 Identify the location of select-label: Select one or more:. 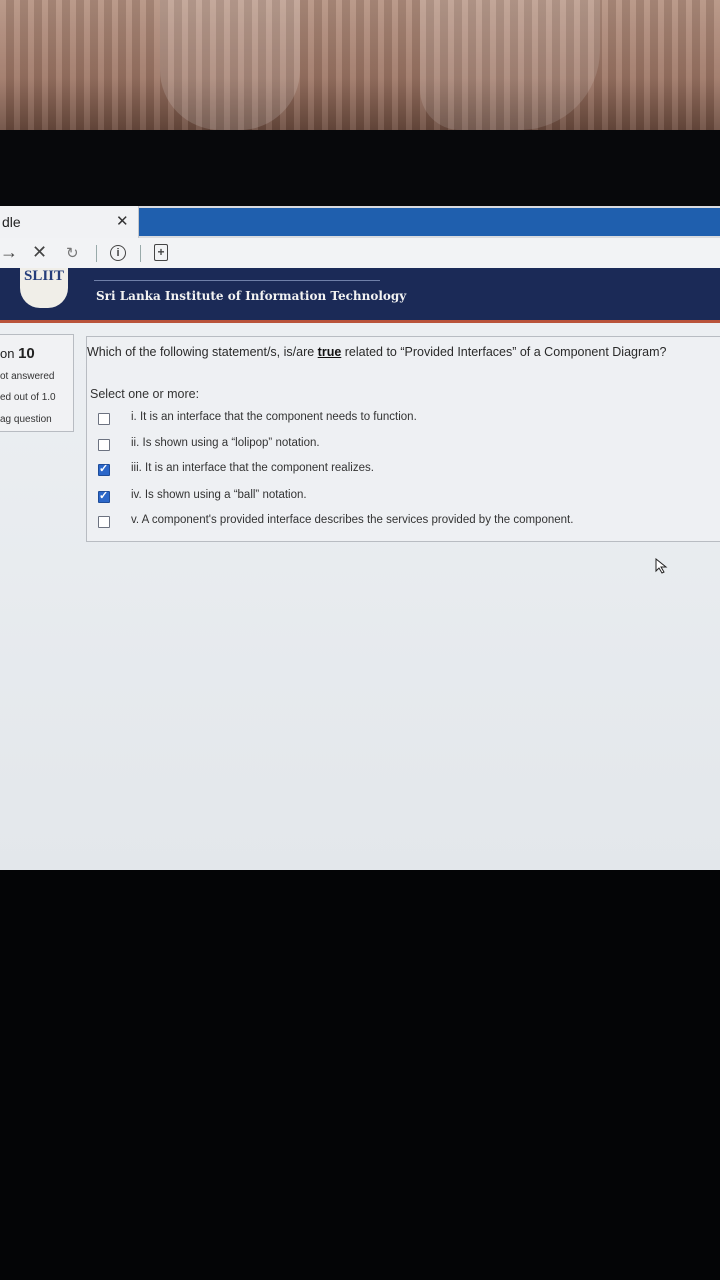
(145, 394).